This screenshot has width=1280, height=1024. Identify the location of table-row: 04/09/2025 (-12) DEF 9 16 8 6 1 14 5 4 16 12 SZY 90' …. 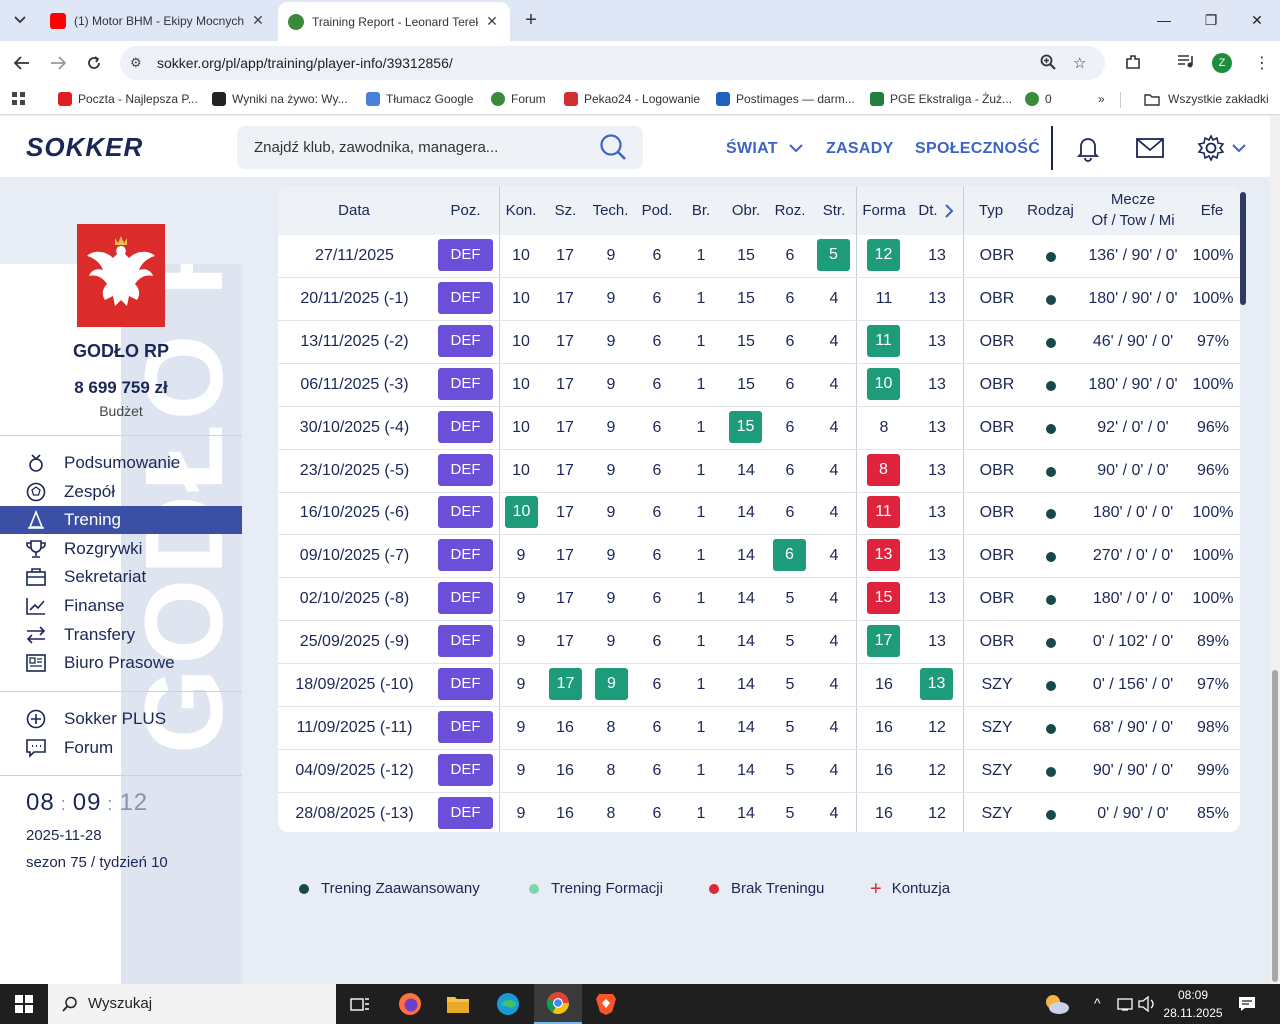
(759, 771).